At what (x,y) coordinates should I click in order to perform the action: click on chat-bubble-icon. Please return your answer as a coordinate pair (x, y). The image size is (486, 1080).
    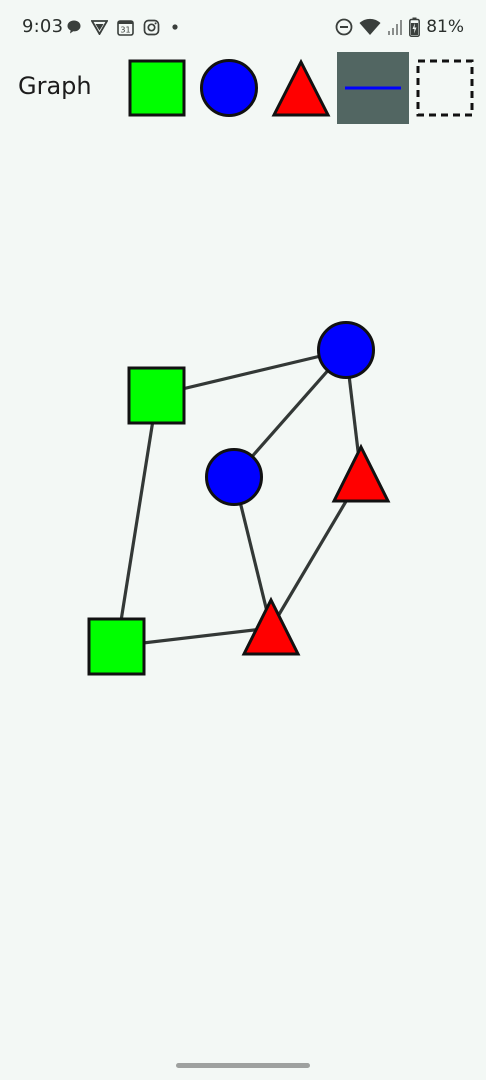
    Looking at the image, I should click on (74, 27).